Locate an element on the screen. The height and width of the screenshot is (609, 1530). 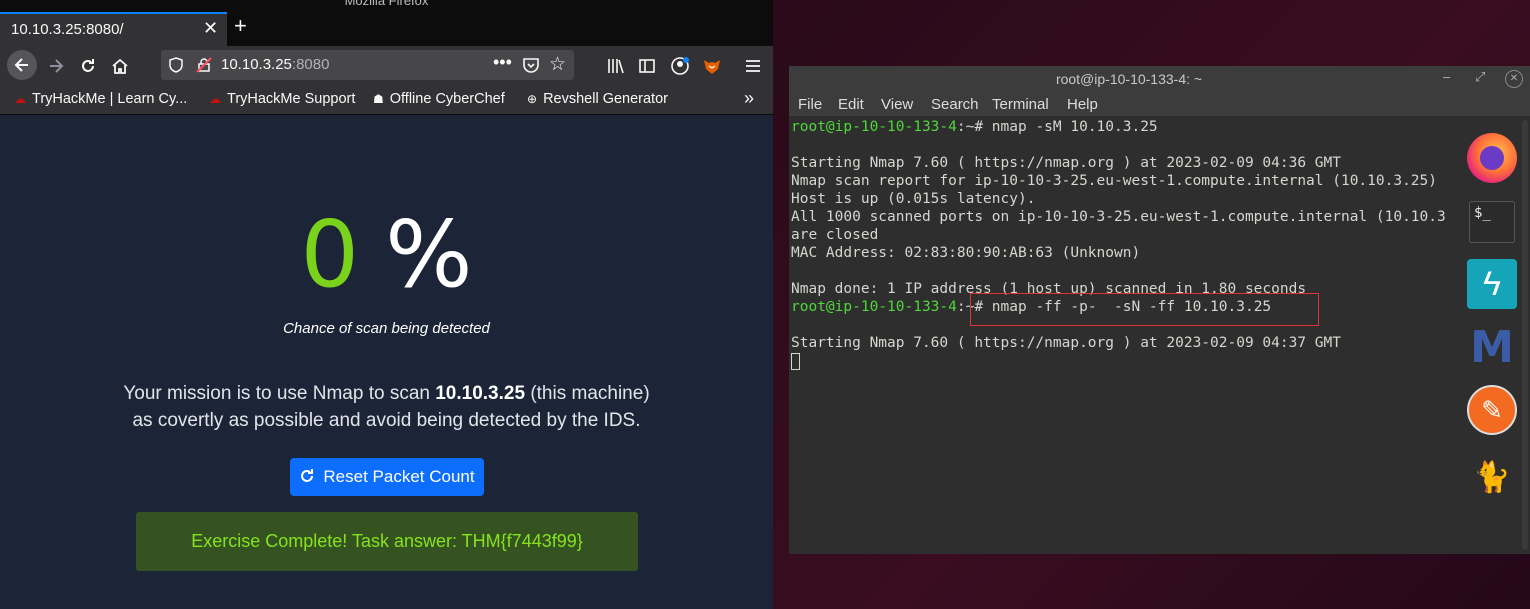
reset-packet-count-button: Reset Packet Count is located at coordinates (387, 477).